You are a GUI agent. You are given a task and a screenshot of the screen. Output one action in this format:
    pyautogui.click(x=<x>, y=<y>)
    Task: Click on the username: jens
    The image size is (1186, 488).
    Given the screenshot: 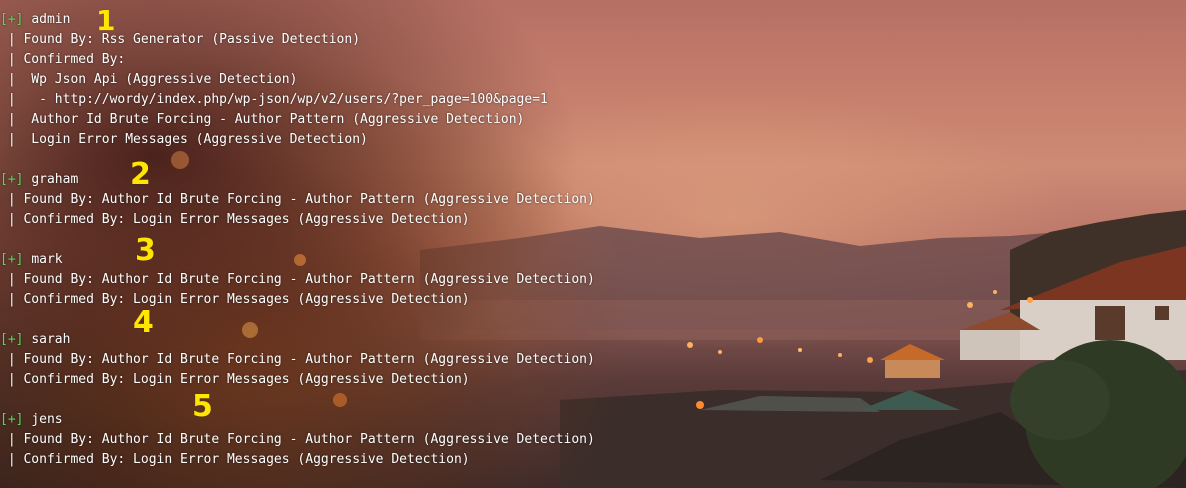 What is the action you would take?
    pyautogui.click(x=47, y=419)
    